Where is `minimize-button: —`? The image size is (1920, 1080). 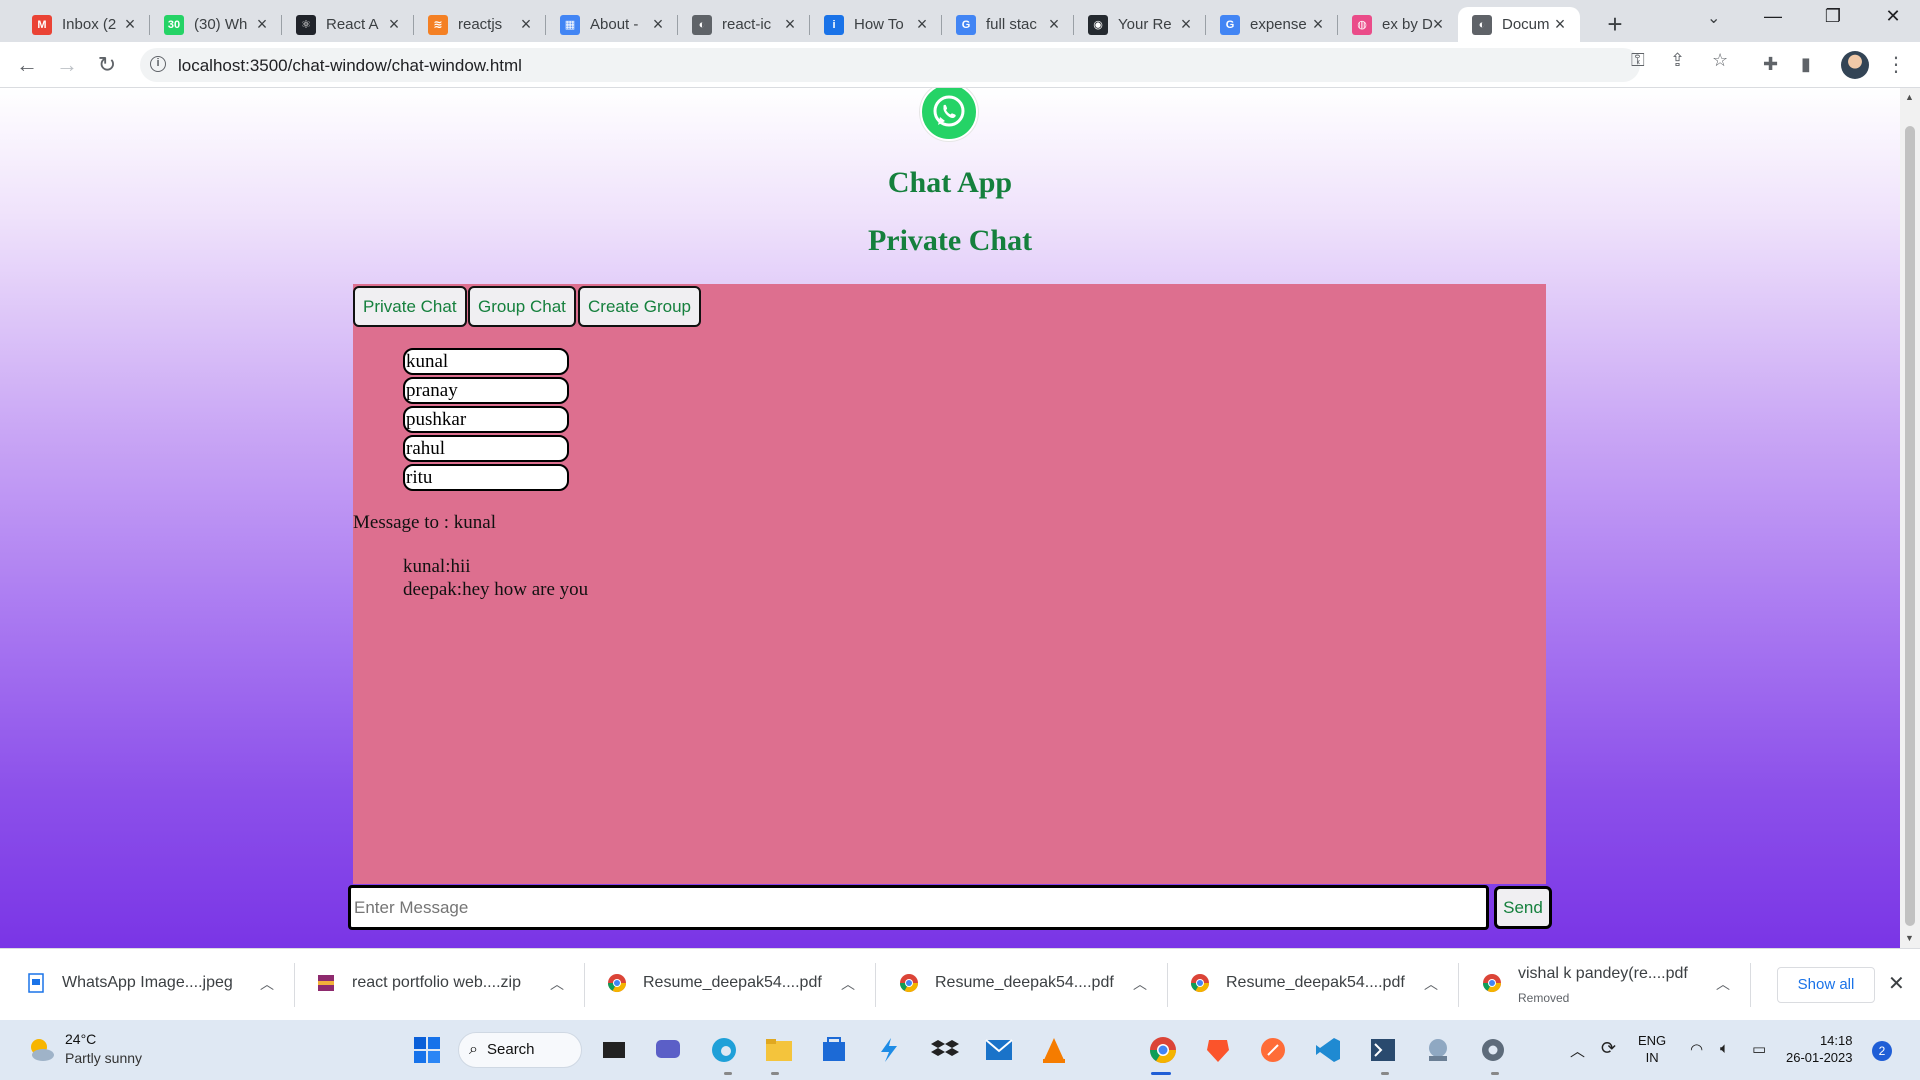
minimize-button: — is located at coordinates (1773, 16).